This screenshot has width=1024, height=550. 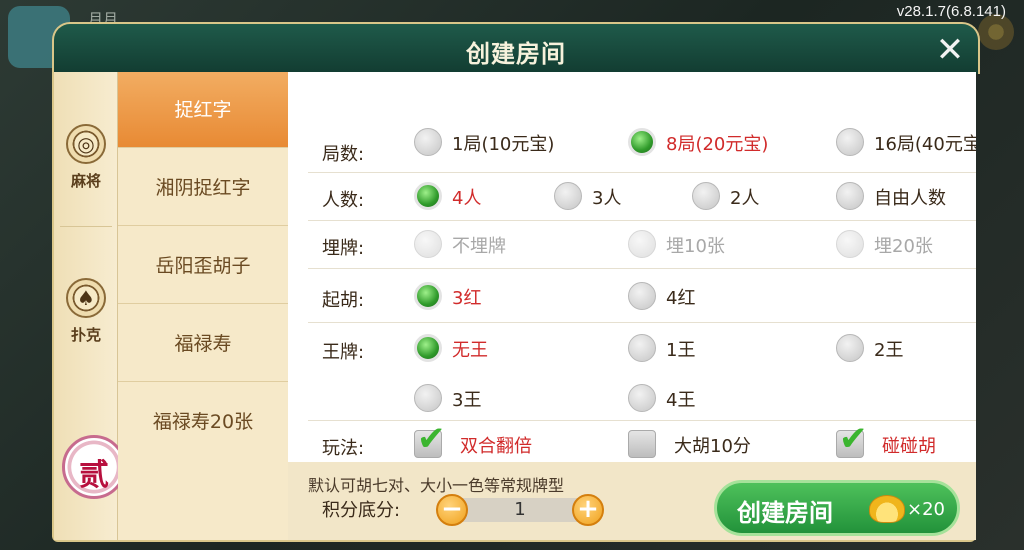 What do you see at coordinates (950, 50) in the screenshot?
I see `close-button: ✕` at bounding box center [950, 50].